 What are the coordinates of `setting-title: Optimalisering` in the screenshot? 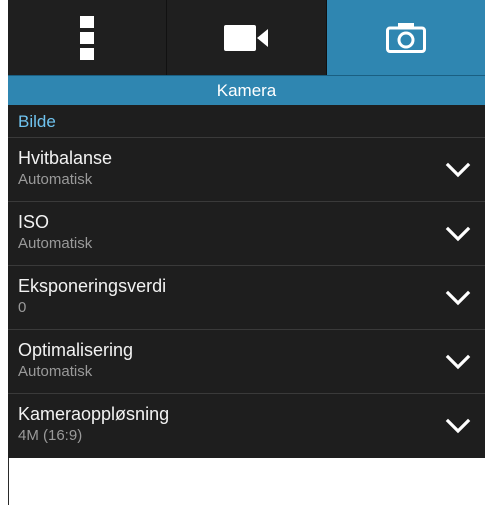 It's located at (76, 350).